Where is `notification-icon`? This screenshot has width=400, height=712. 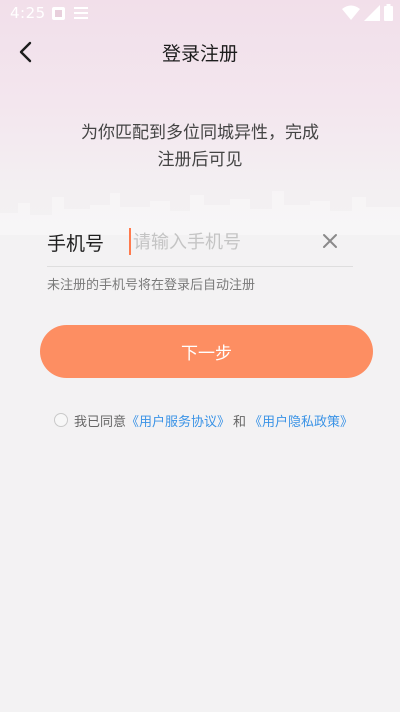
notification-icon is located at coordinates (58, 13).